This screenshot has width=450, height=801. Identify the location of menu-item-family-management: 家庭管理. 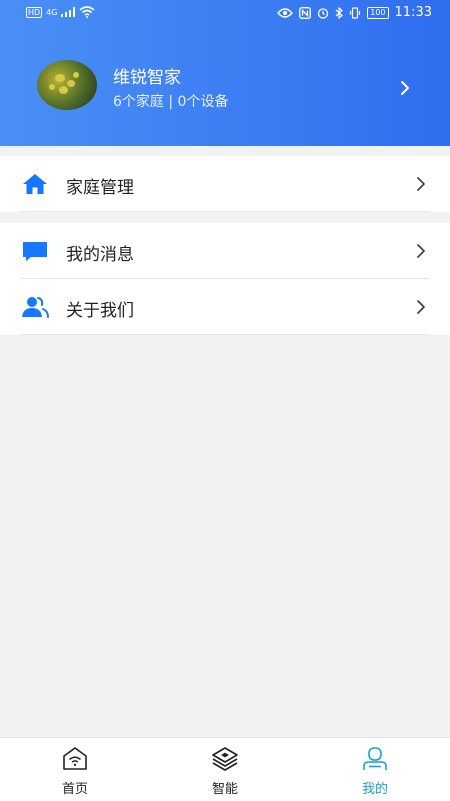
(225, 184).